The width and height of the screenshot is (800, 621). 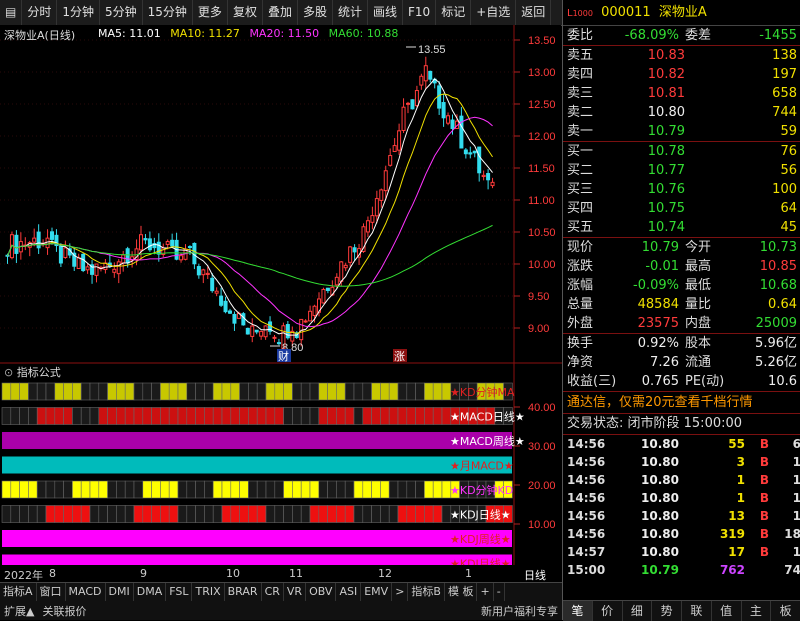 What do you see at coordinates (245, 12) in the screenshot?
I see `toolbar-btn-adjust: 复权` at bounding box center [245, 12].